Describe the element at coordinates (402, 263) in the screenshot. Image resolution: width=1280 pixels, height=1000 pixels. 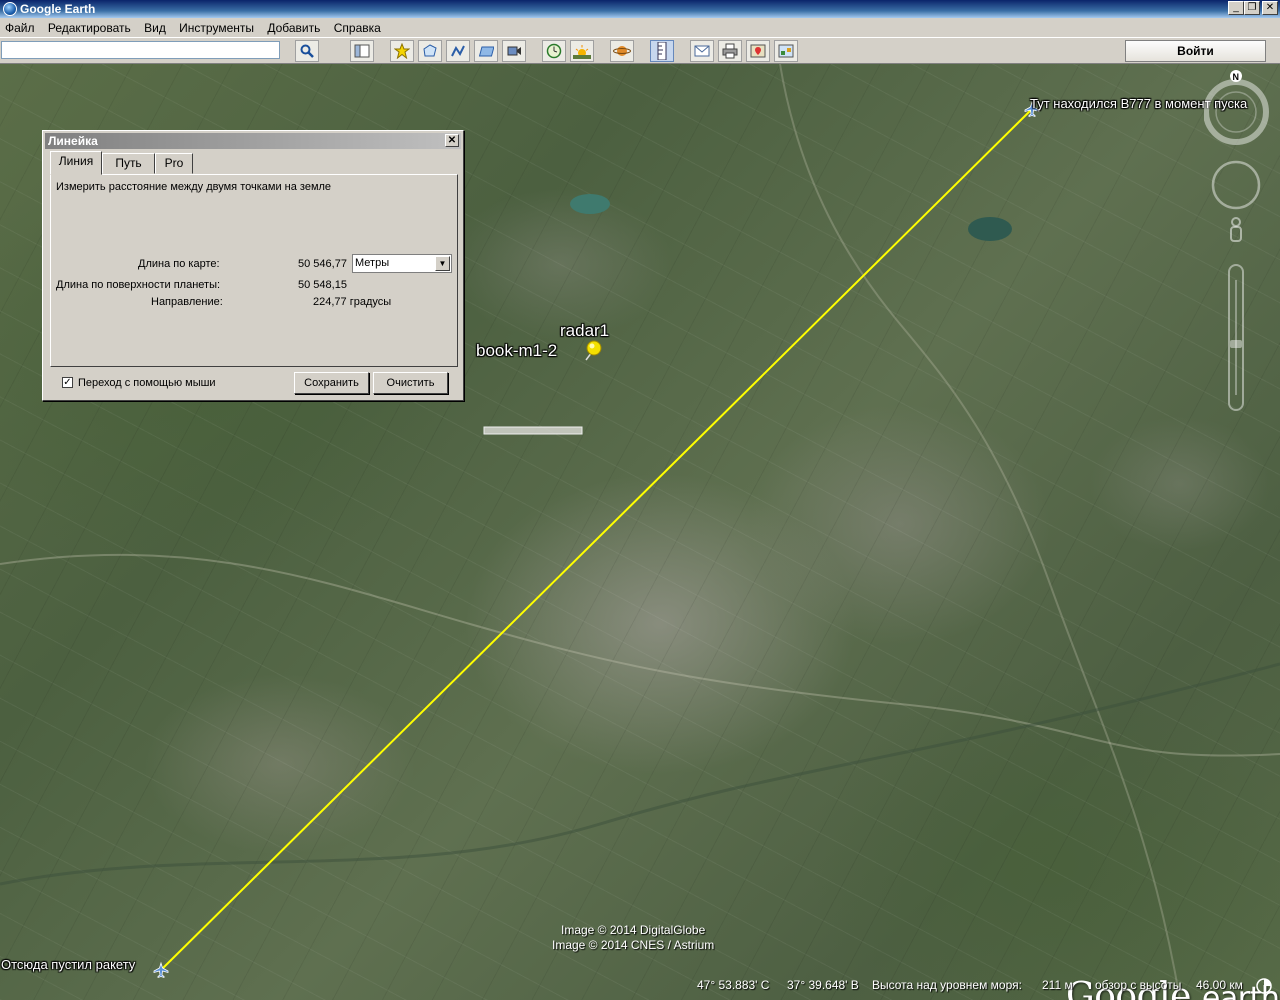
I see `units-select: Метры ▼` at that location.